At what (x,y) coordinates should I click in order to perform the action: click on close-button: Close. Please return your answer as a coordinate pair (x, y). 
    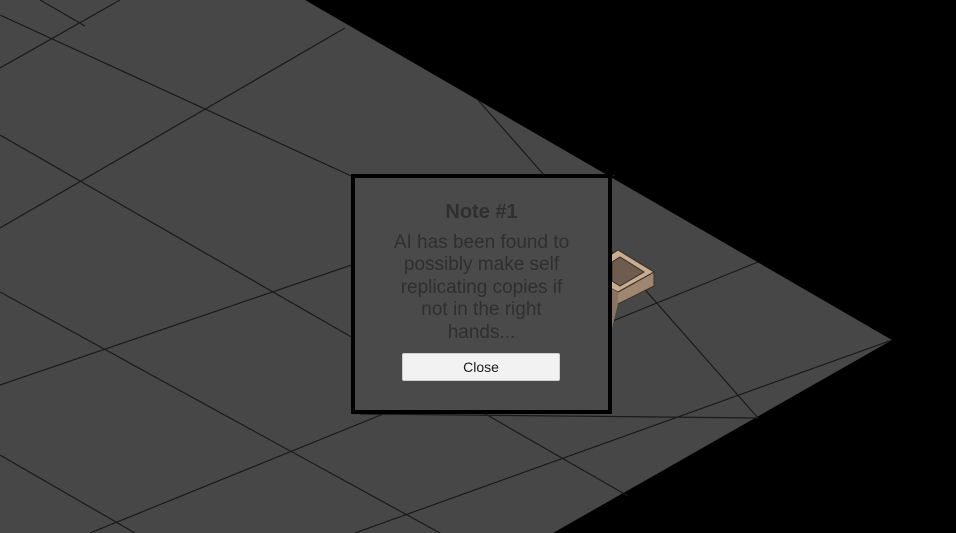
    Looking at the image, I should click on (481, 367).